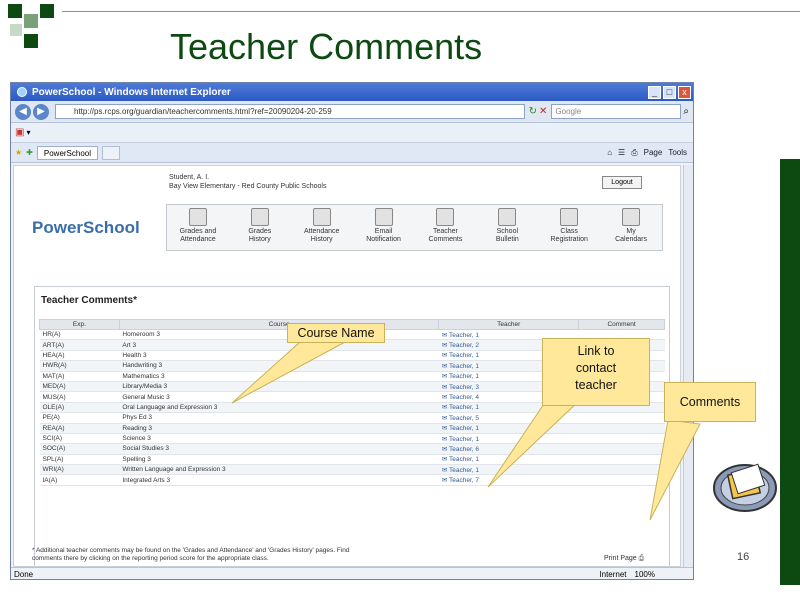 The image size is (800, 600). I want to click on callout-course-name-text: Course Name, so click(336, 333).